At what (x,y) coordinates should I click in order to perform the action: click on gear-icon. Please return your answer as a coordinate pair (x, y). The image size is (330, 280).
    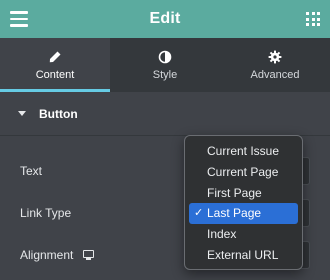
    Looking at the image, I should click on (275, 57).